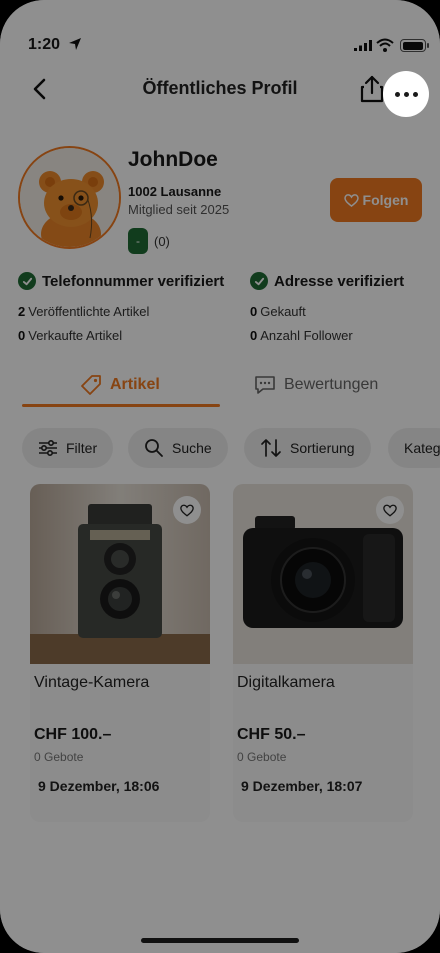 Image resolution: width=440 pixels, height=953 pixels. I want to click on home-indicator, so click(220, 940).